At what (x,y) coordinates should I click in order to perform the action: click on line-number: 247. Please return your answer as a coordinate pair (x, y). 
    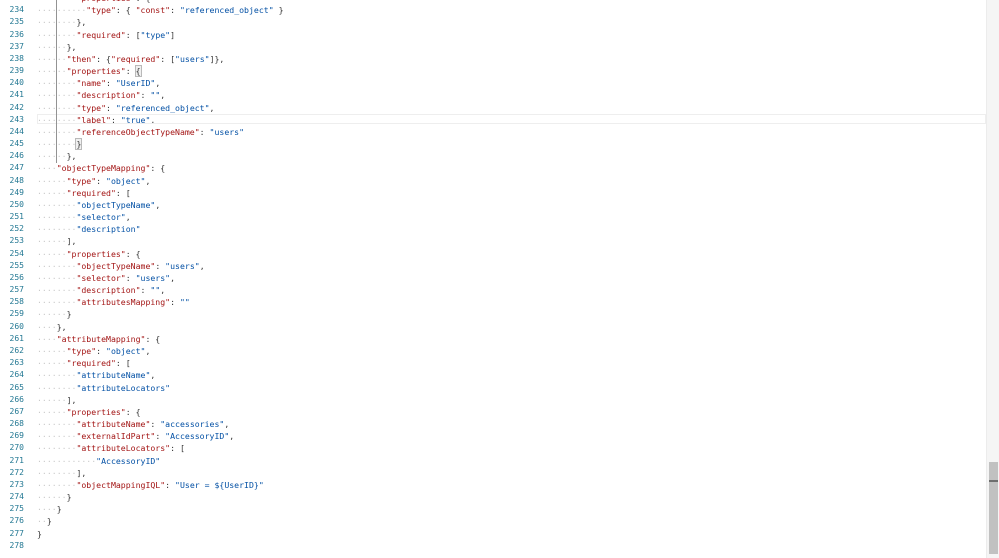
    Looking at the image, I should click on (16, 168).